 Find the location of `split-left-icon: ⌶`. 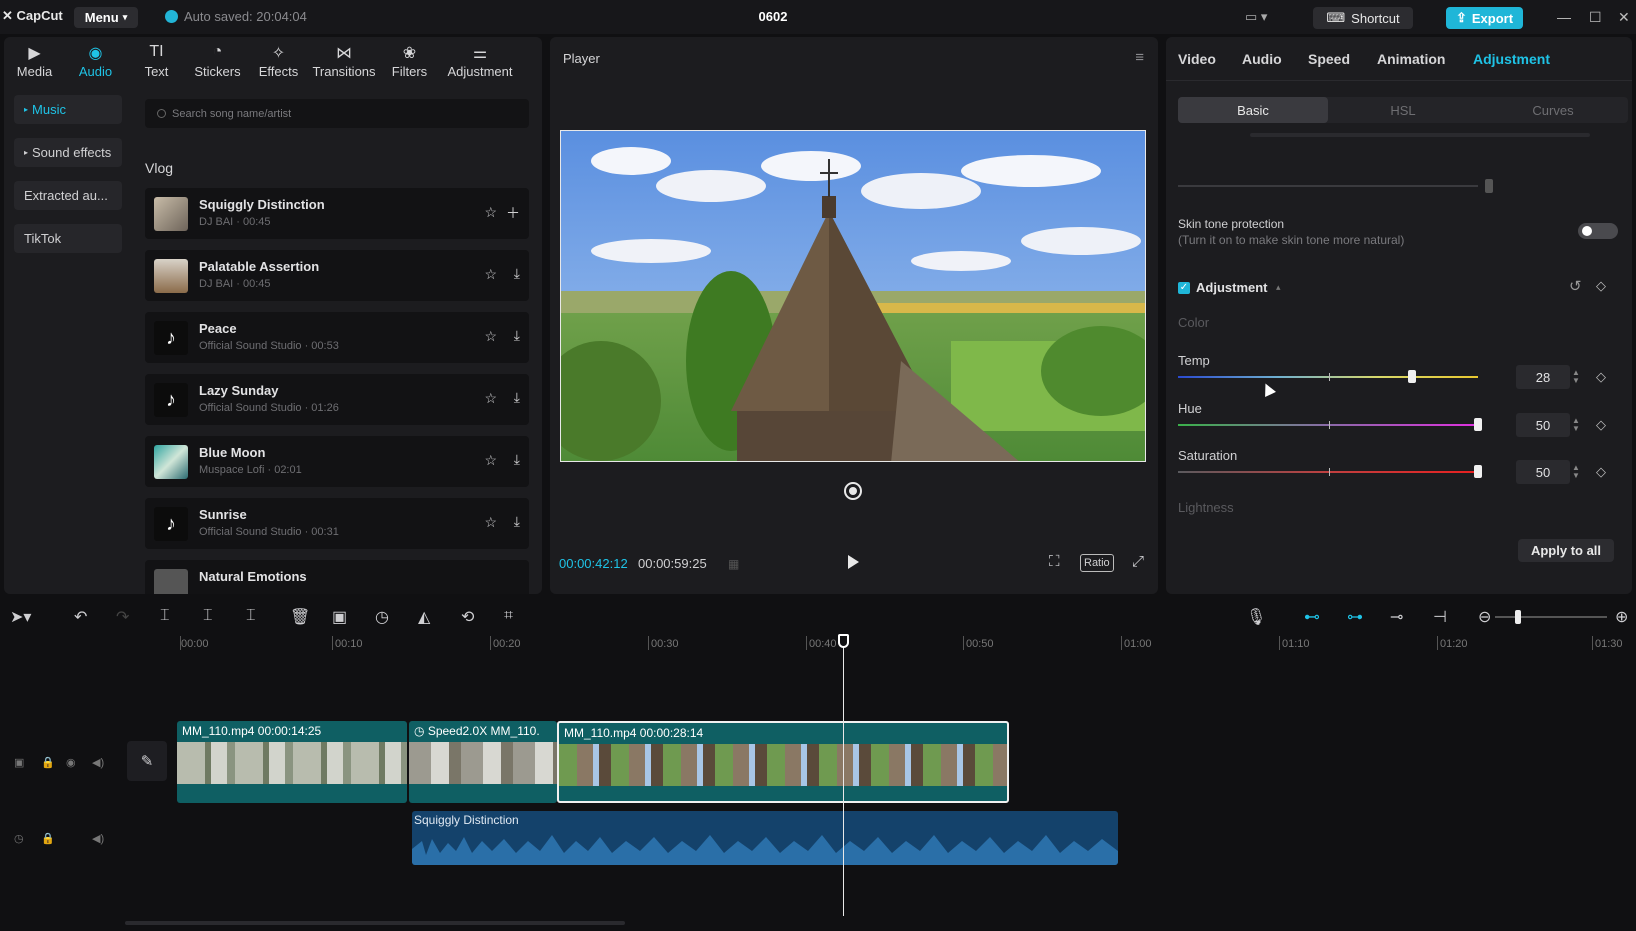

split-left-icon: ⌶ is located at coordinates (208, 616).